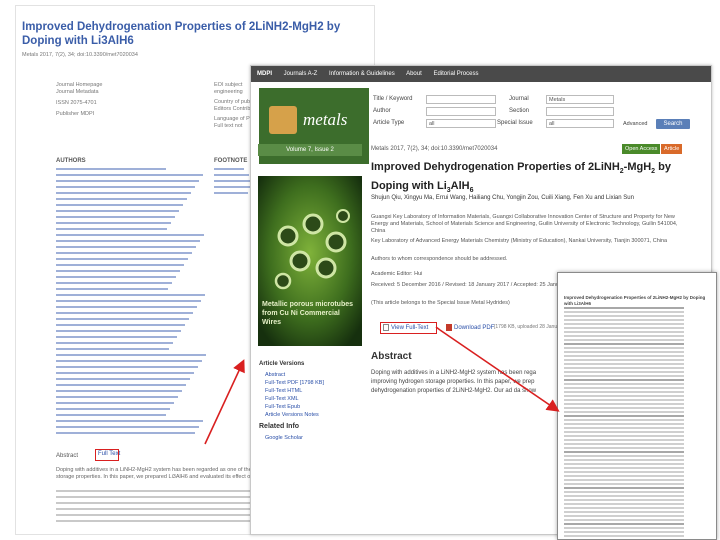 Image resolution: width=720 pixels, height=540 pixels. What do you see at coordinates (438, 328) in the screenshot?
I see `arrow-to-preview-tail` at bounding box center [438, 328].